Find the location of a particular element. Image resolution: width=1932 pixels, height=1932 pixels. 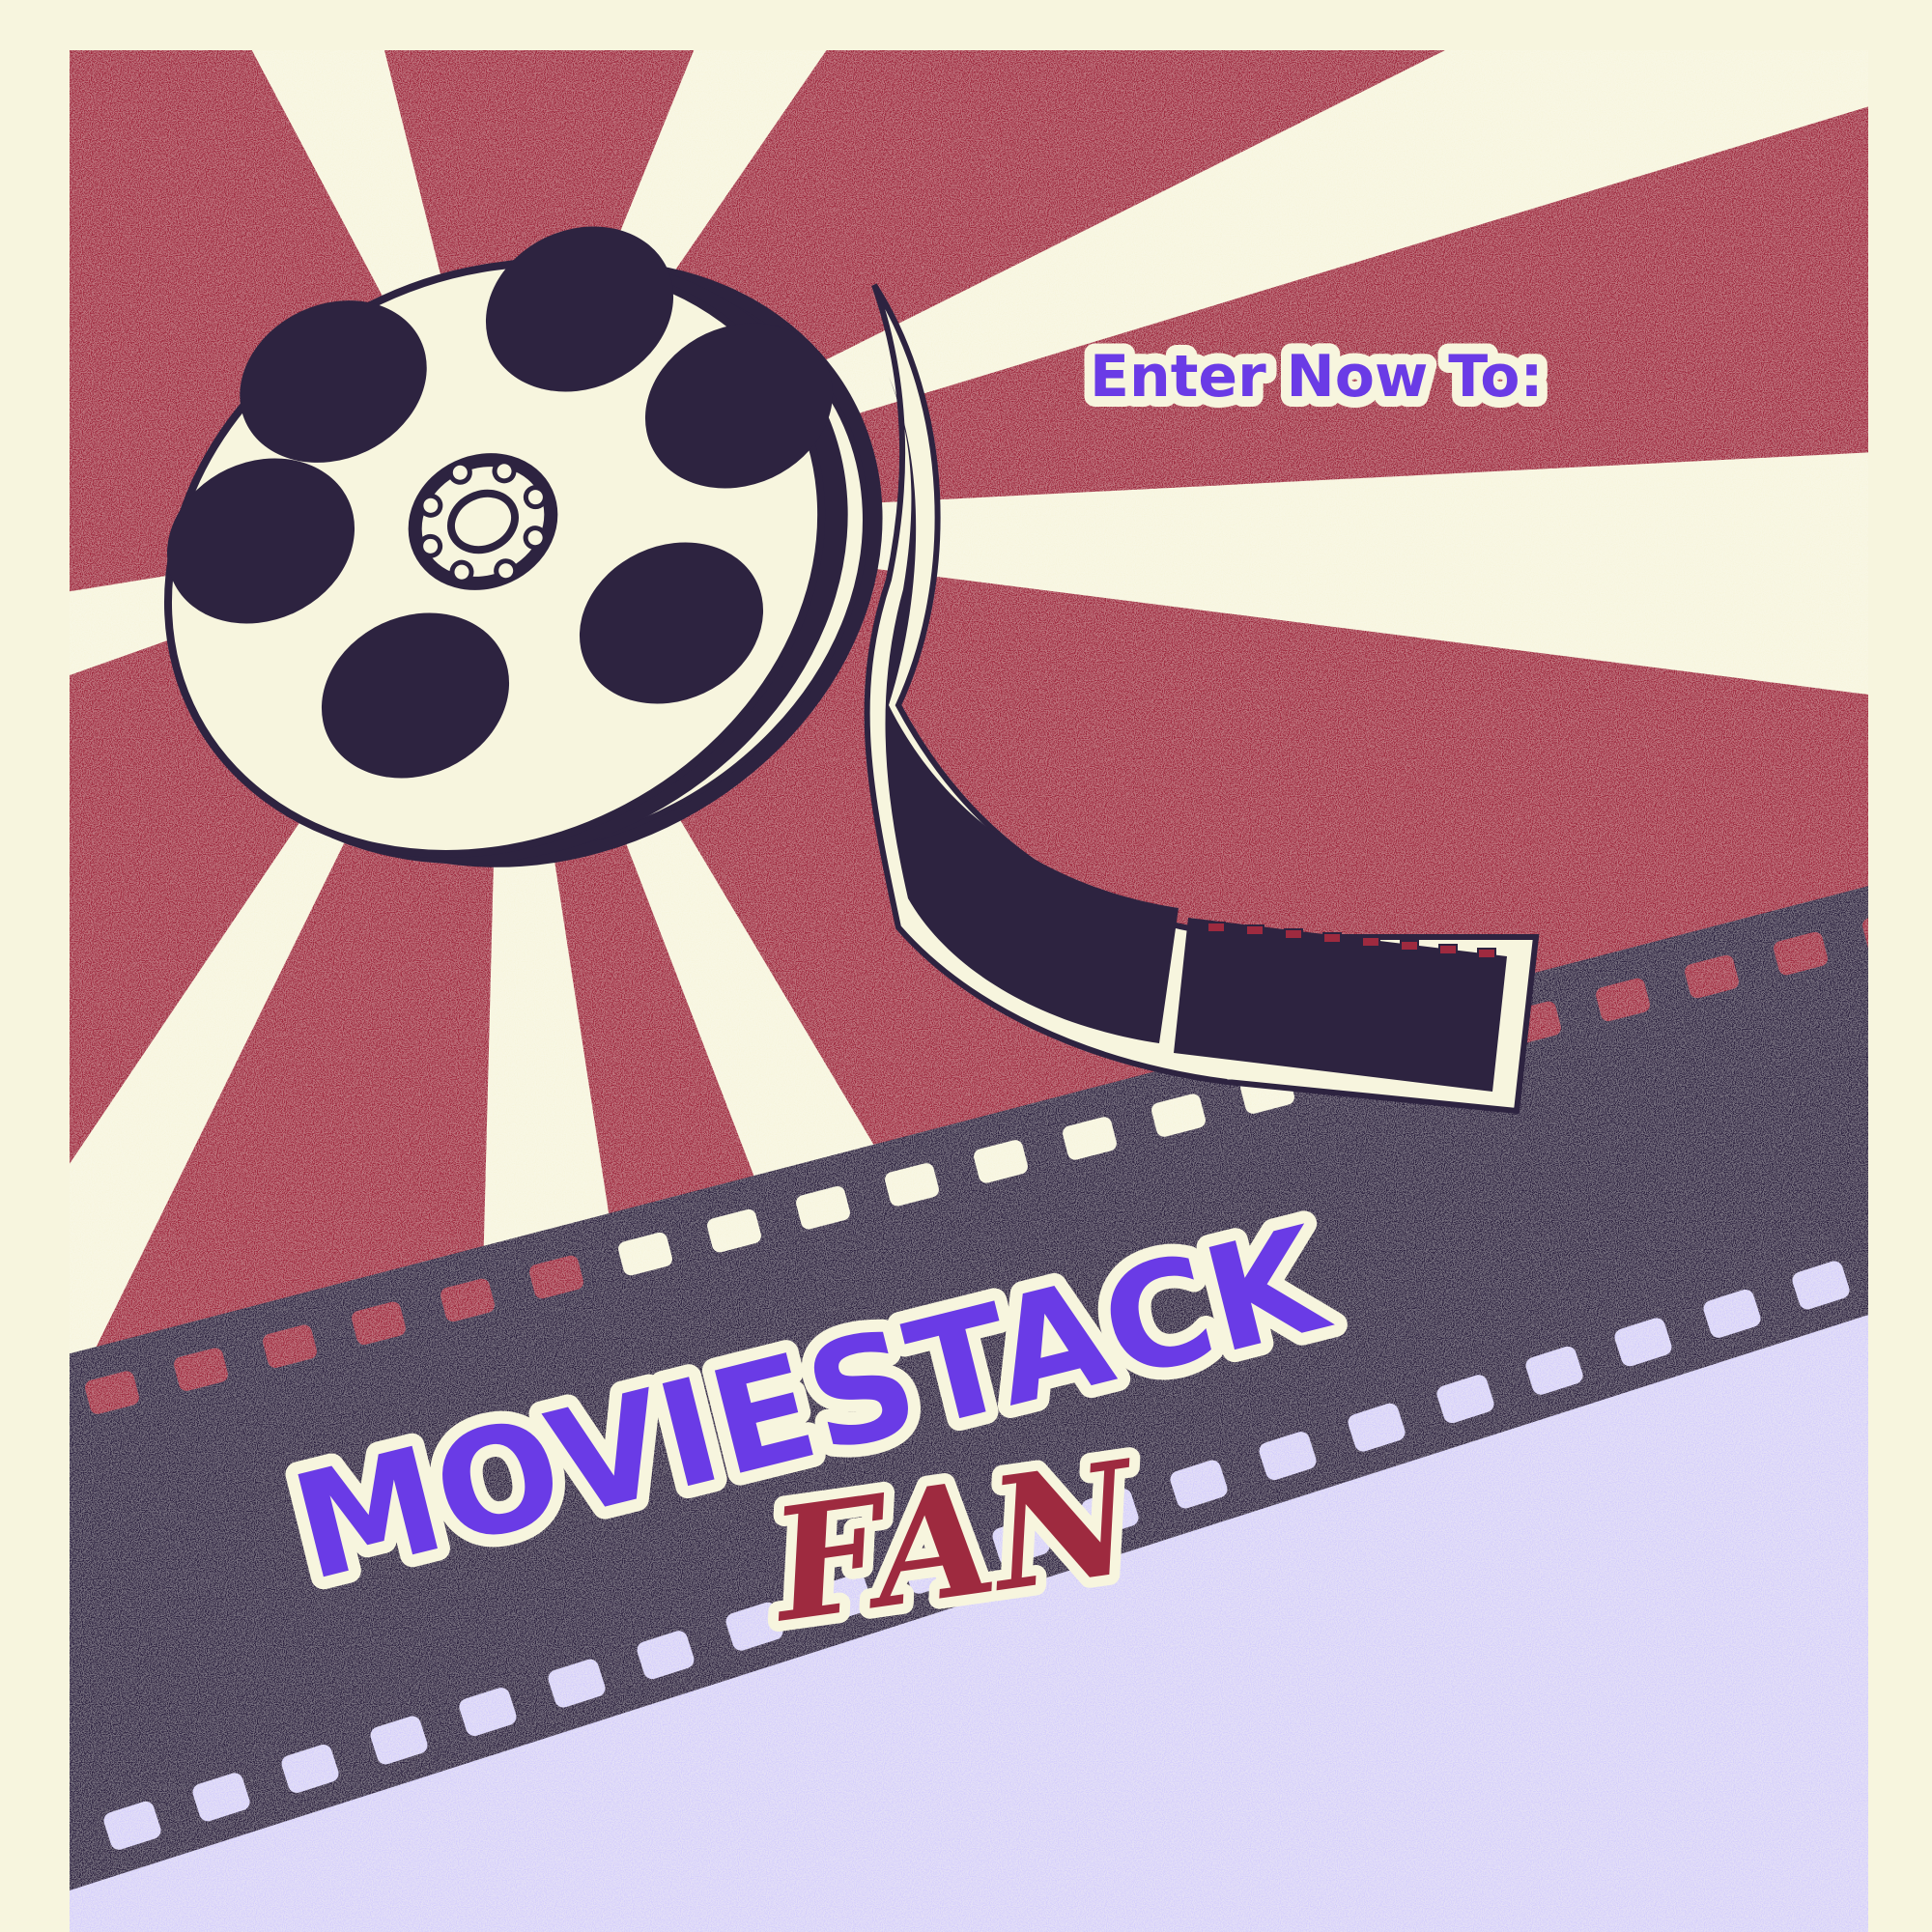

tagline: Enter Now To: is located at coordinates (1316, 377).